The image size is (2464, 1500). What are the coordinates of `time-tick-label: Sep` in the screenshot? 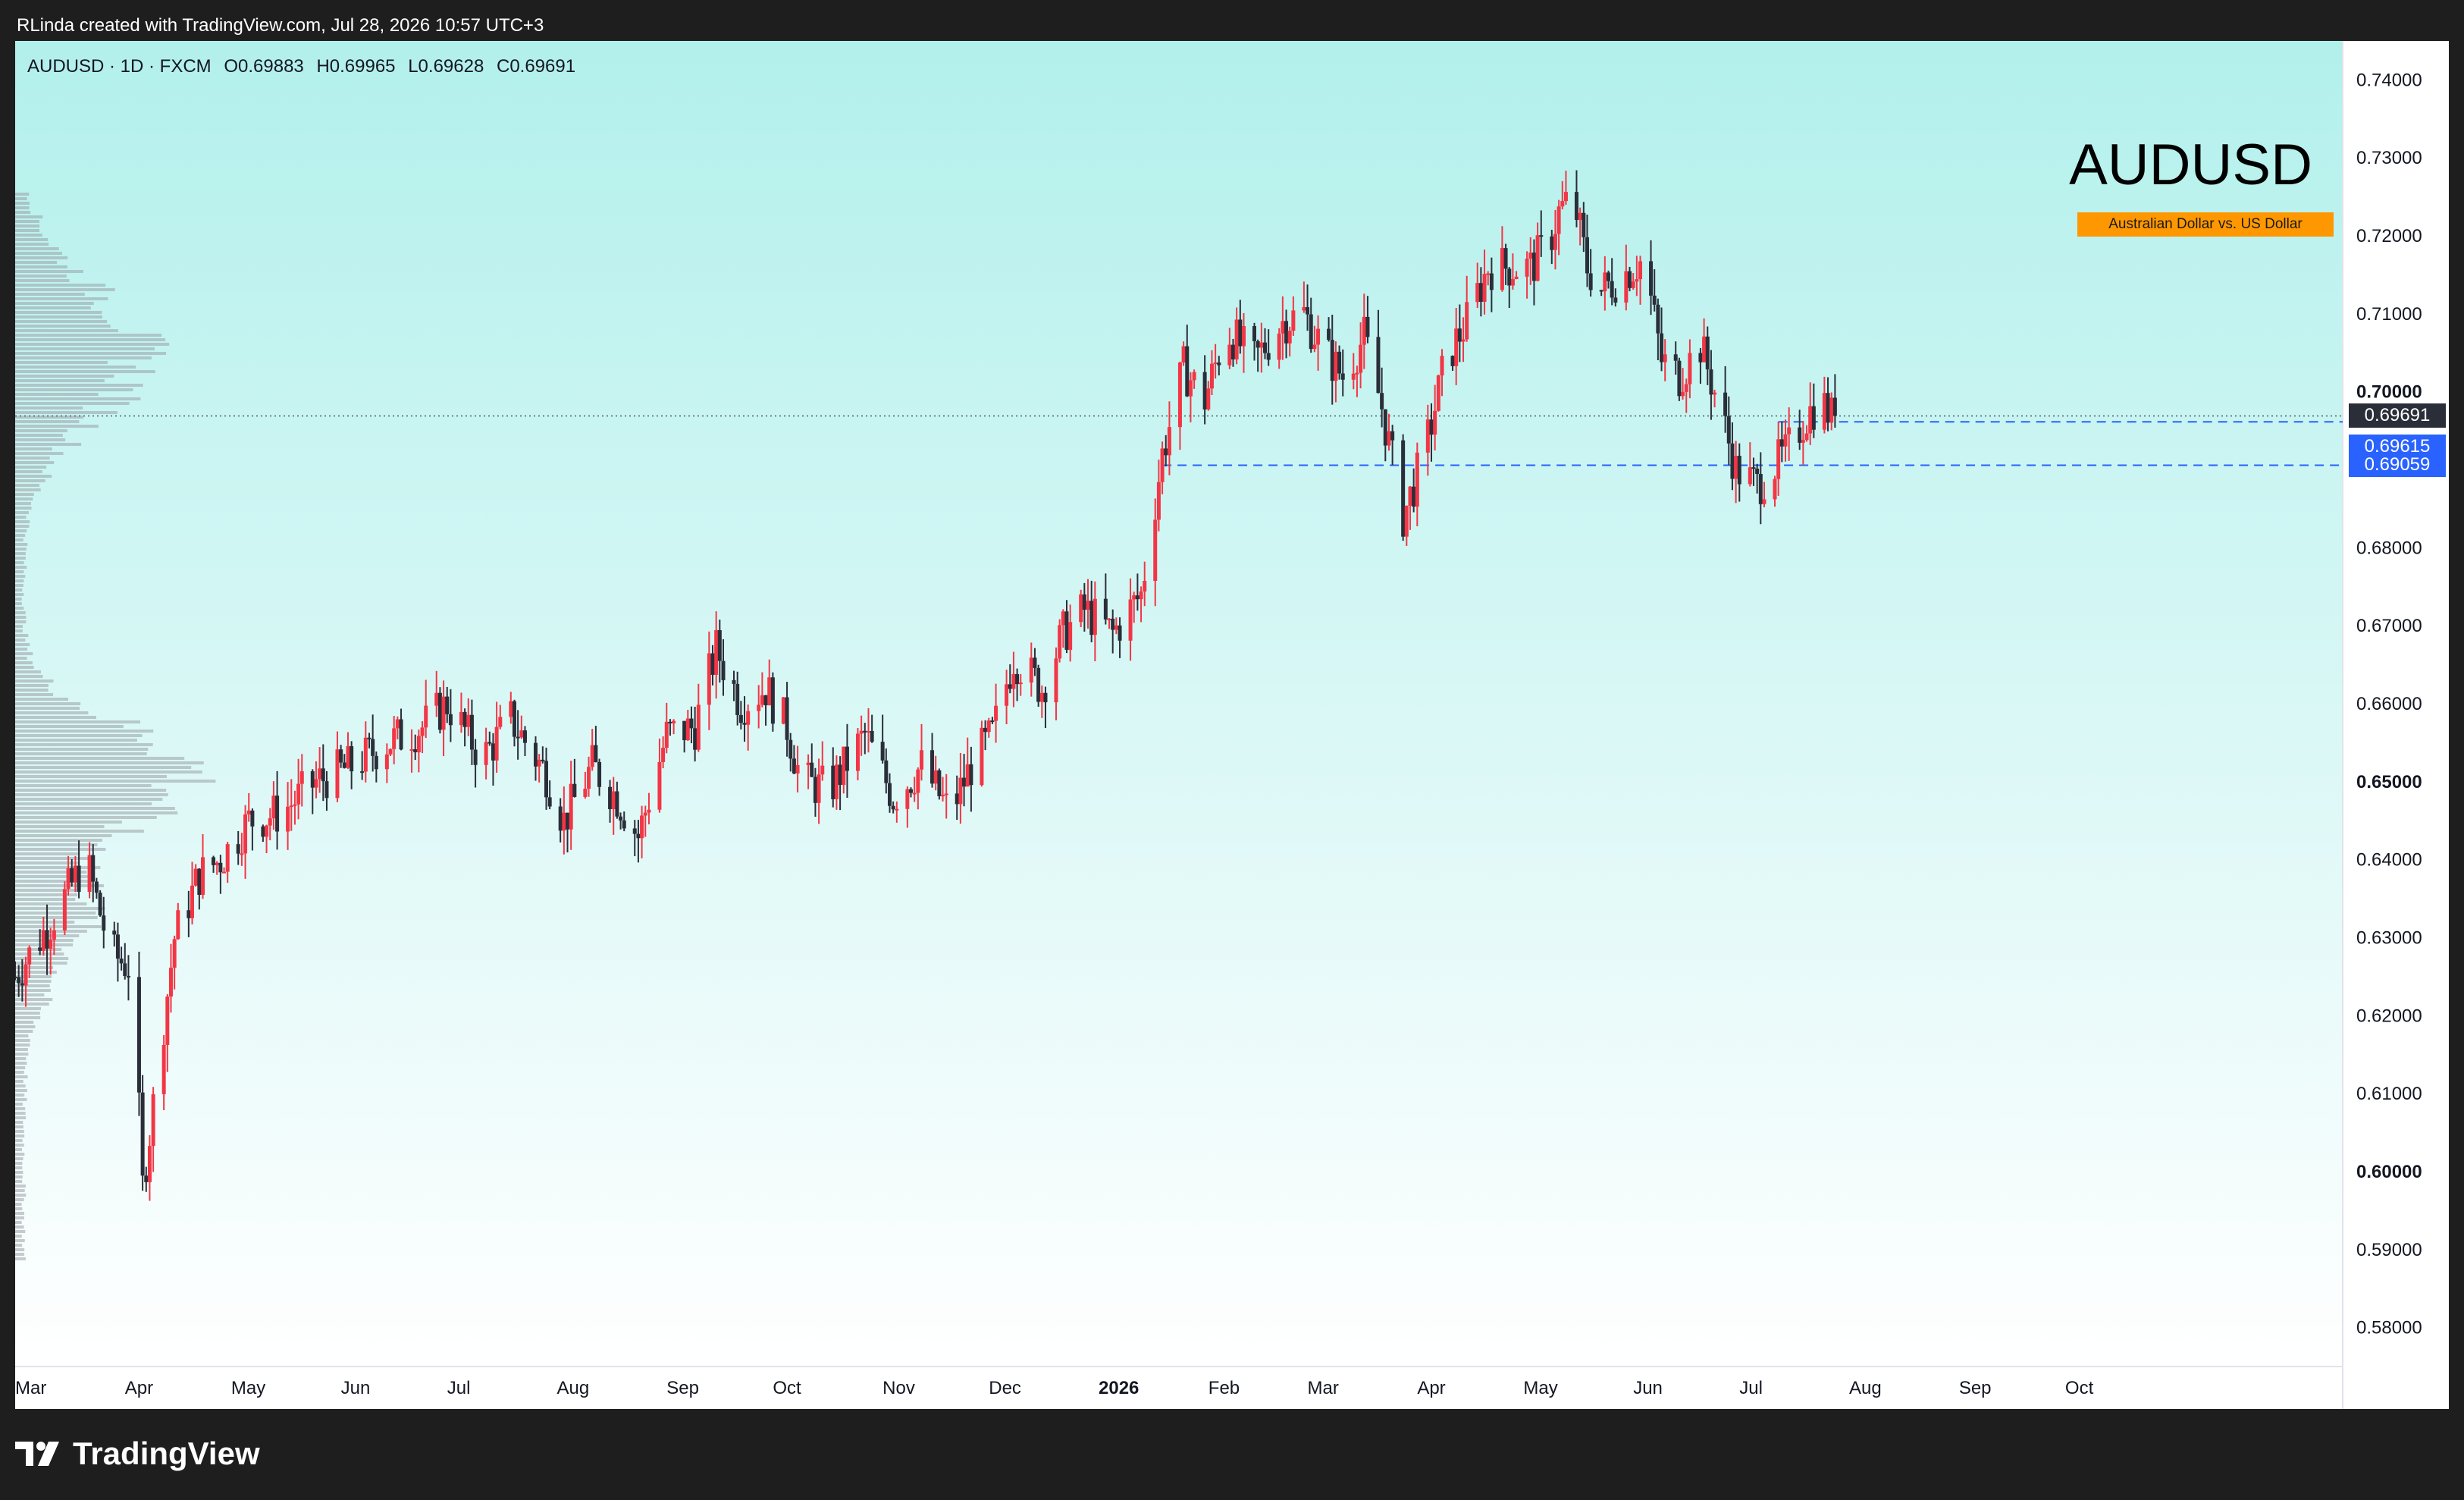 It's located at (683, 1388).